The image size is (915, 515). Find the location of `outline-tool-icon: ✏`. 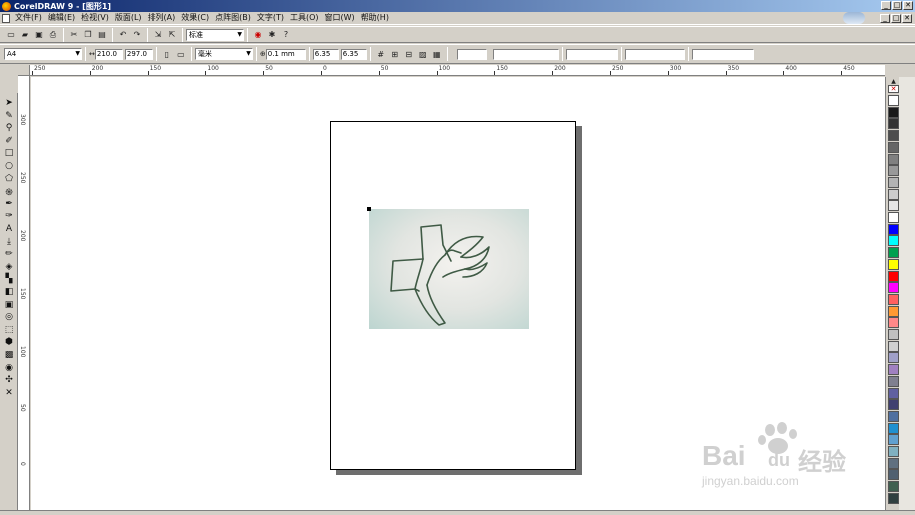

outline-tool-icon: ✏ is located at coordinates (9, 254).